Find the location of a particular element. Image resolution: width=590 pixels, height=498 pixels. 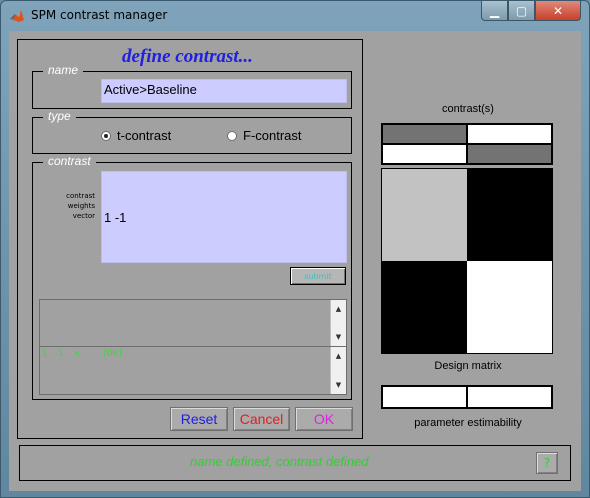

estimability-cells is located at coordinates (467, 397).